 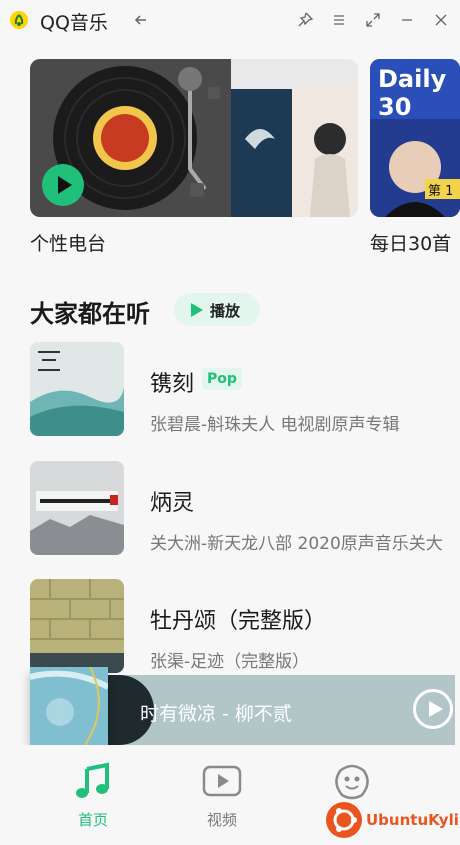 I want to click on ubuntukylin-logo-icon, so click(x=344, y=820).